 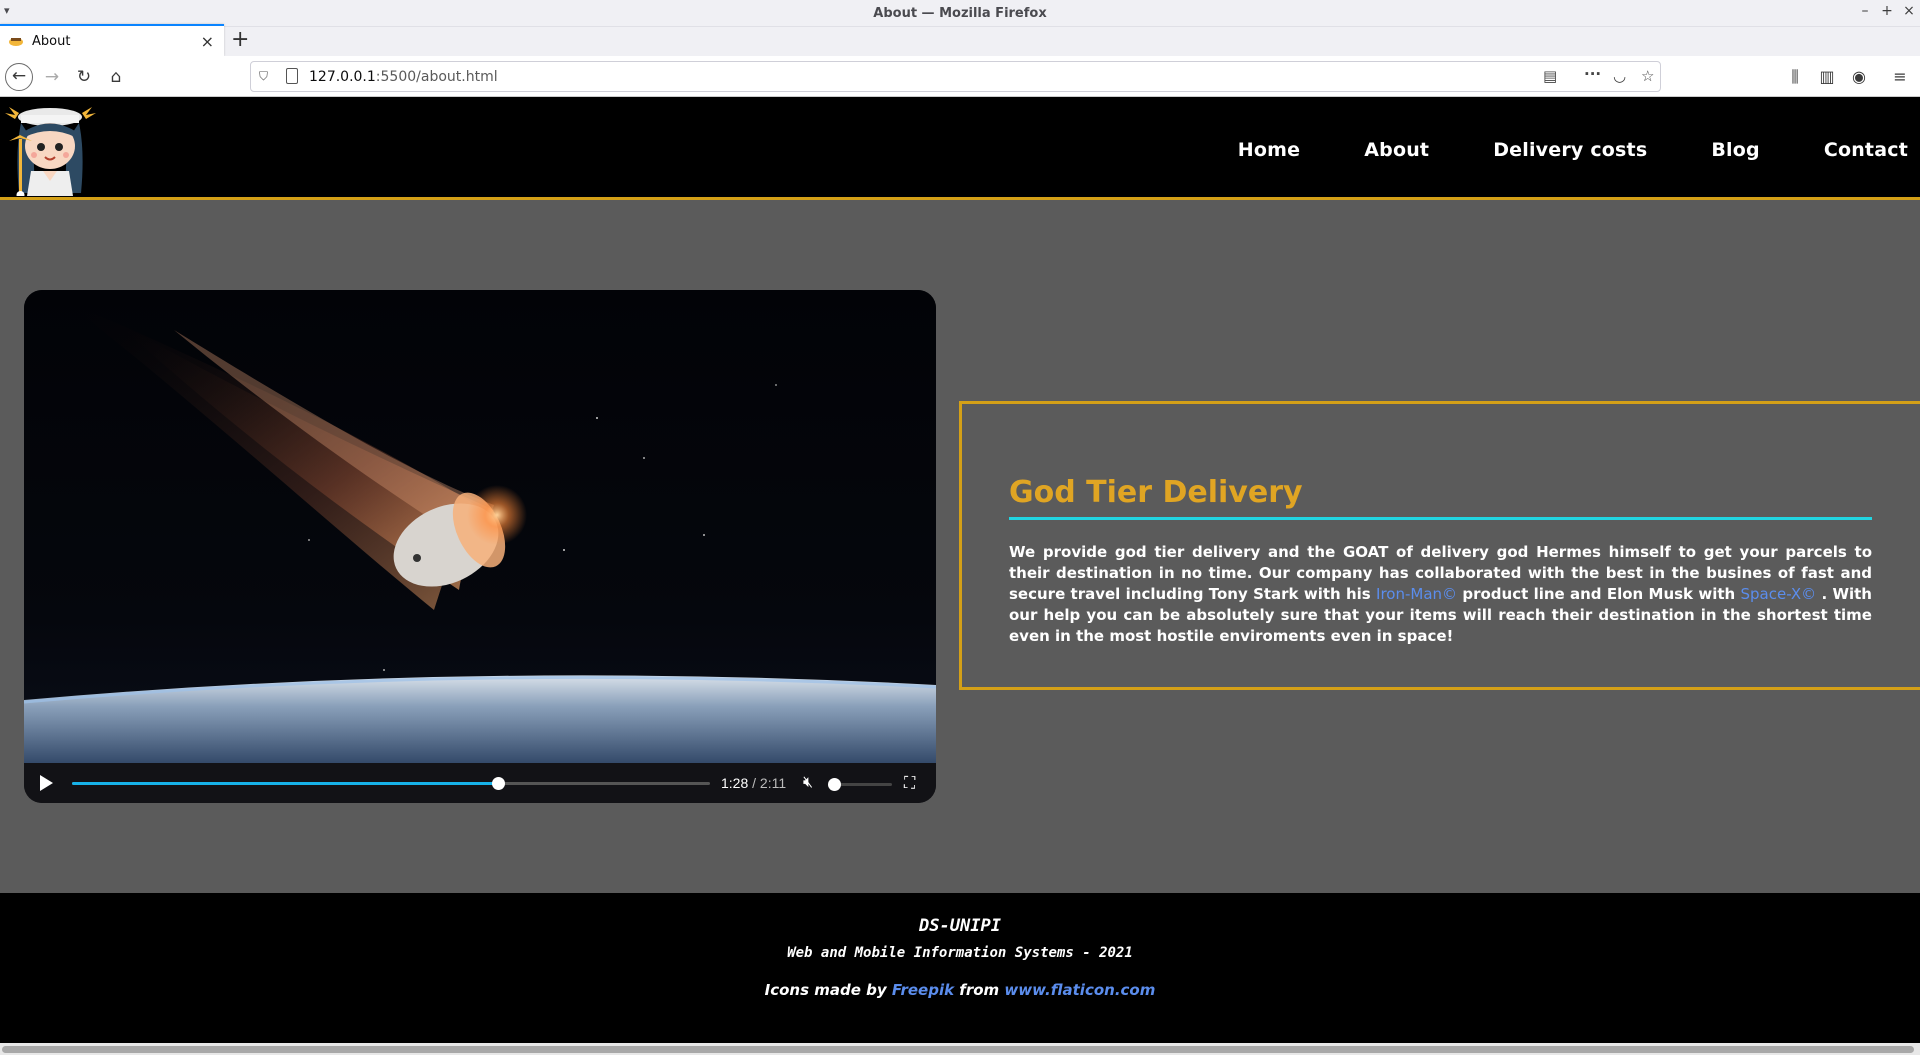 What do you see at coordinates (1269, 150) in the screenshot?
I see `nav-home-link: Home` at bounding box center [1269, 150].